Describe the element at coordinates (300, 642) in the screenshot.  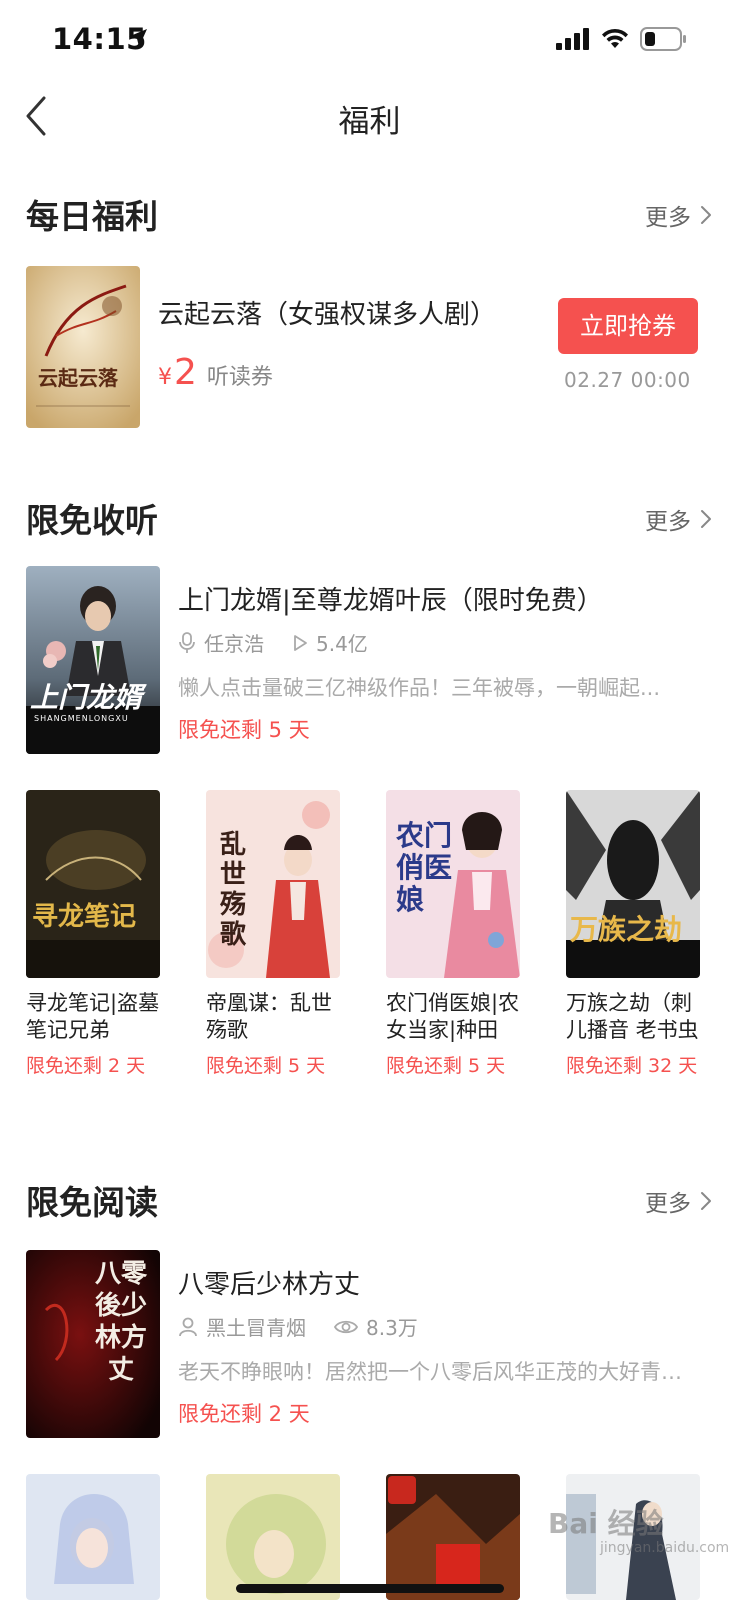
I see `play-icon` at that location.